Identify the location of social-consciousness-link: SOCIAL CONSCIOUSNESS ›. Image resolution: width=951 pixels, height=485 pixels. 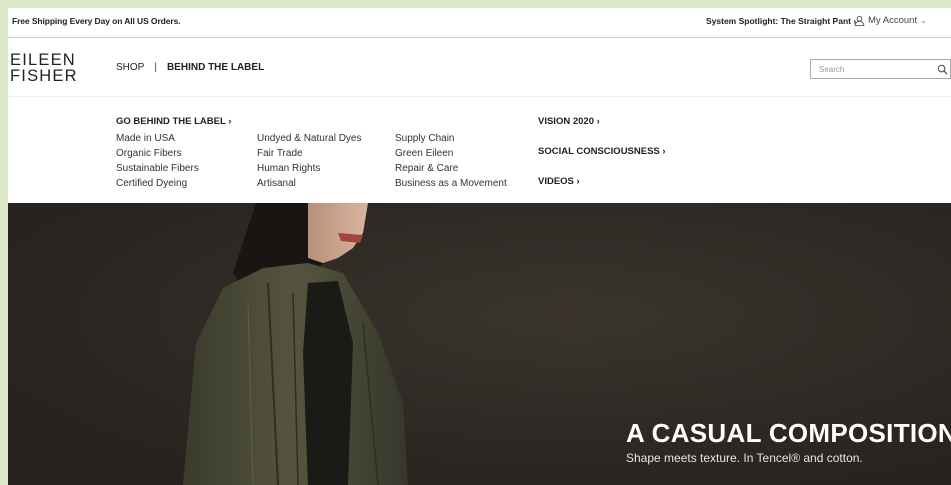
(602, 151).